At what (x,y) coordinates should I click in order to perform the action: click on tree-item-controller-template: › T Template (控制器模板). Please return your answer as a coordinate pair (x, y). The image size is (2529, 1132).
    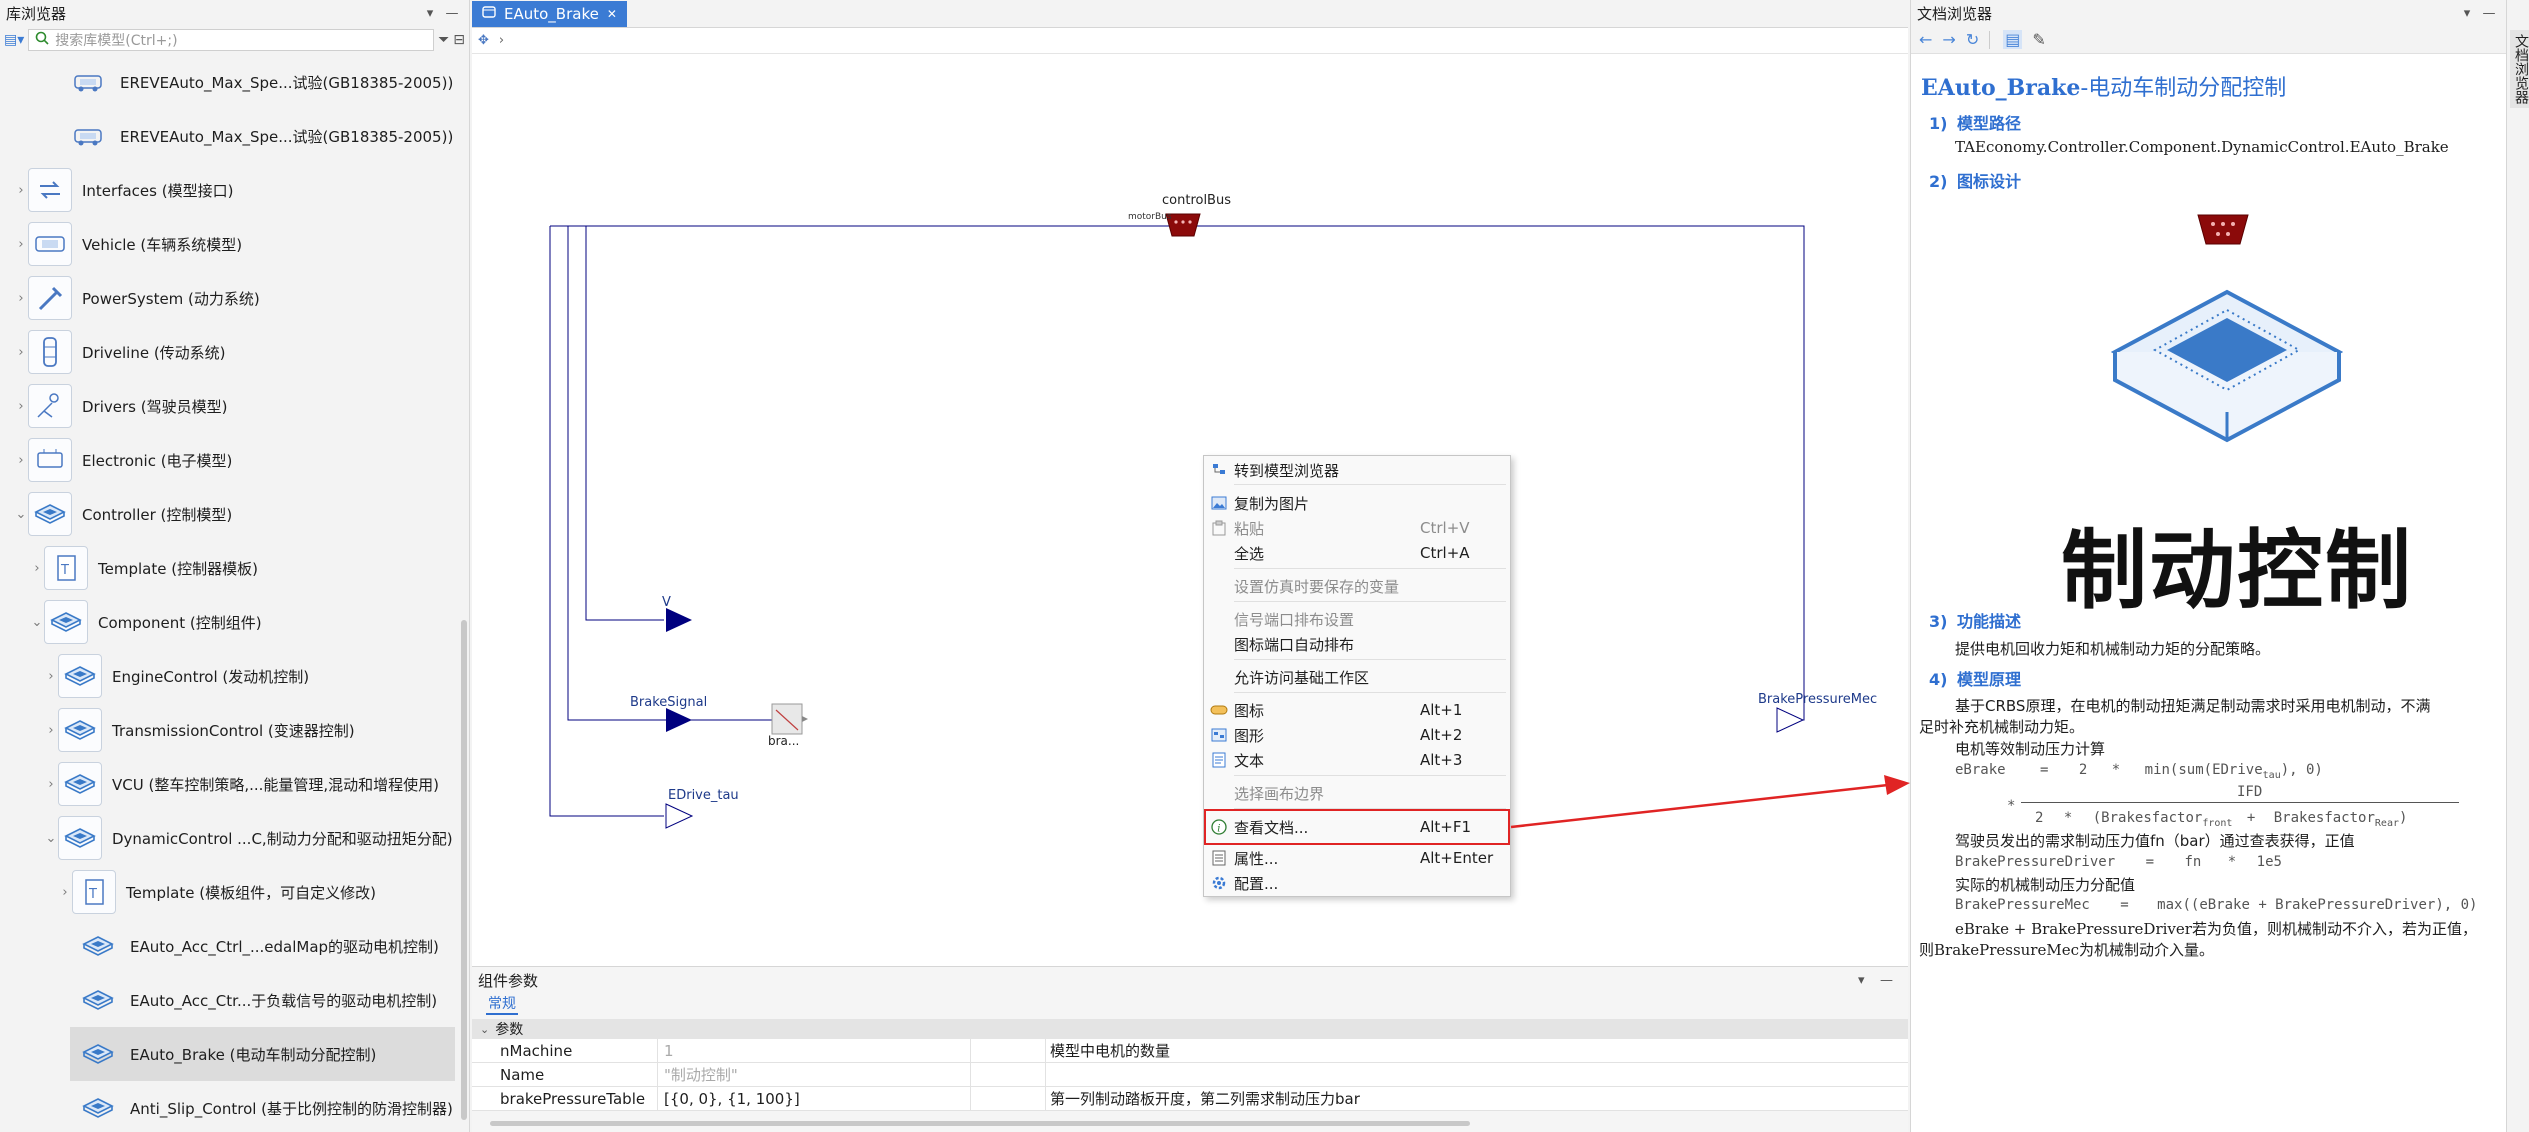
    Looking at the image, I should click on (227, 568).